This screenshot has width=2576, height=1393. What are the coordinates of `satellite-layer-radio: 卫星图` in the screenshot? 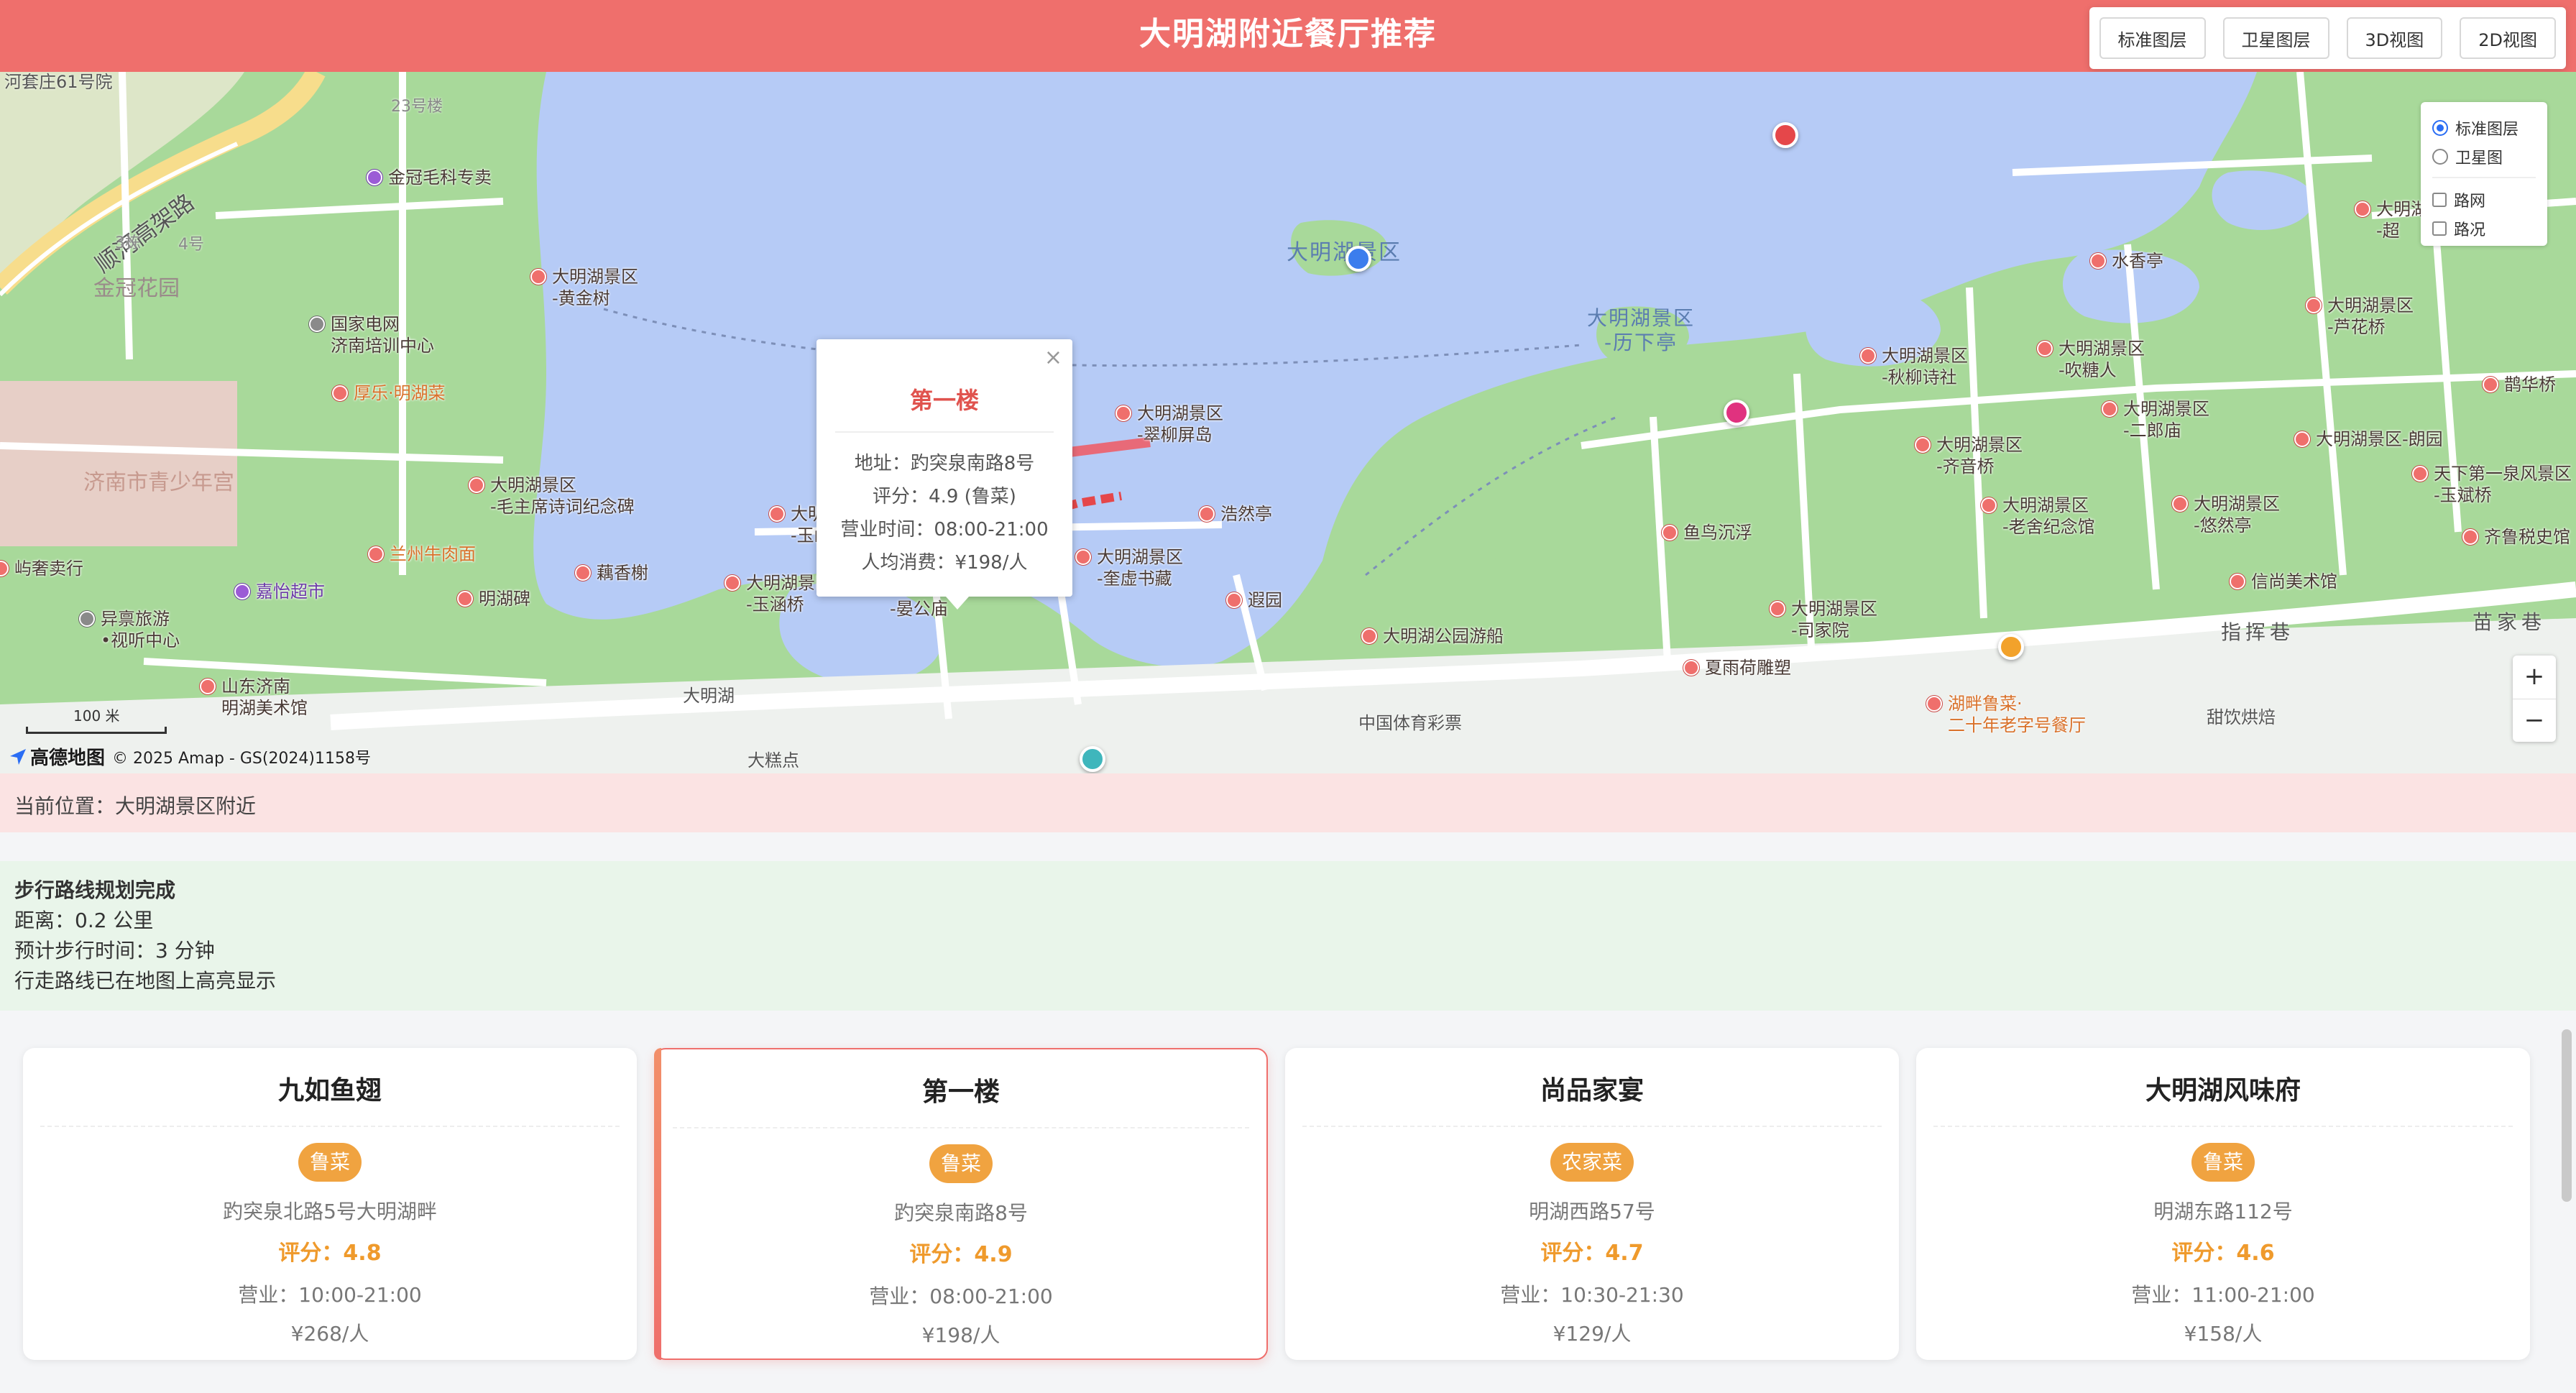 It's located at (2489, 157).